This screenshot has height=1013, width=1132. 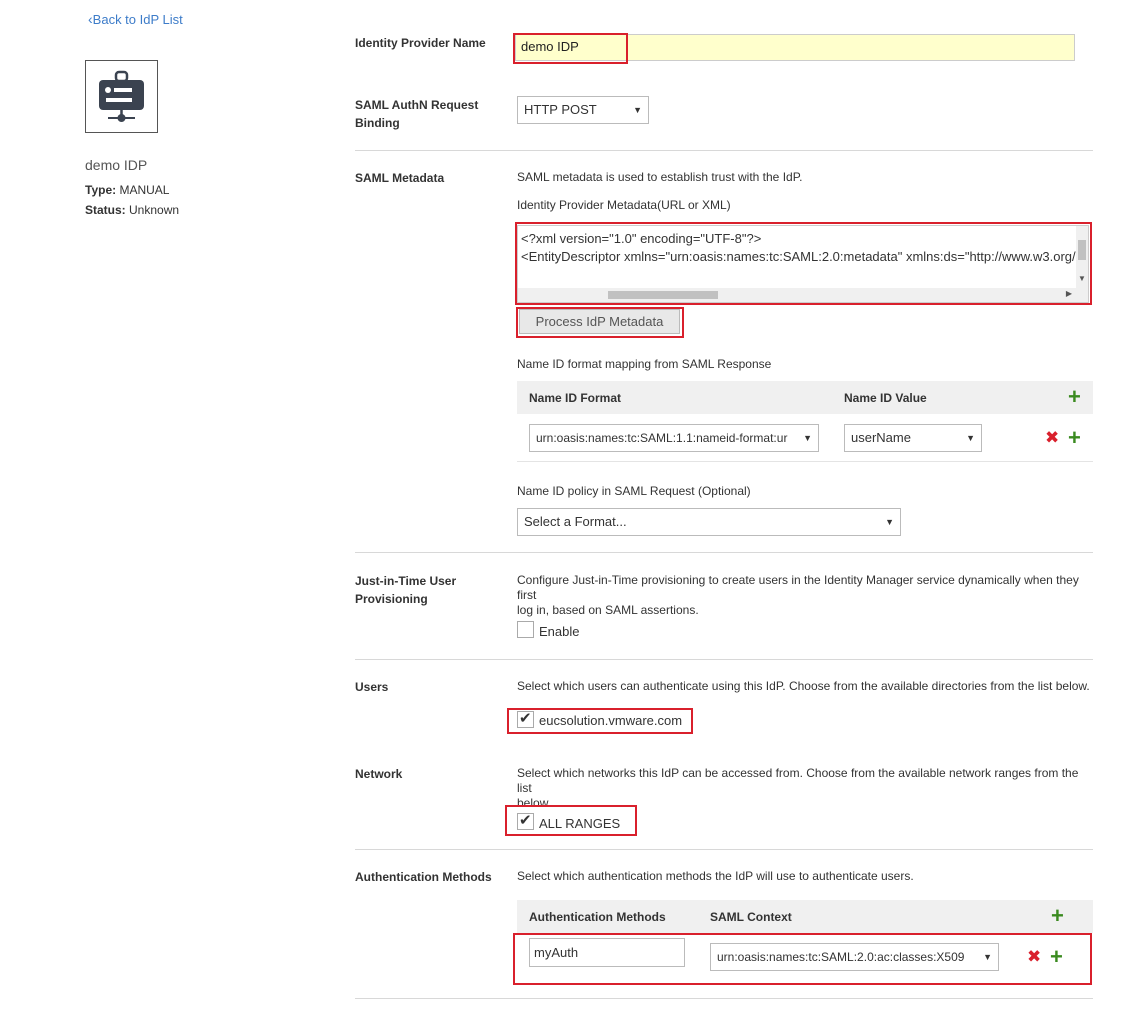 I want to click on users-highlight, so click(x=600, y=721).